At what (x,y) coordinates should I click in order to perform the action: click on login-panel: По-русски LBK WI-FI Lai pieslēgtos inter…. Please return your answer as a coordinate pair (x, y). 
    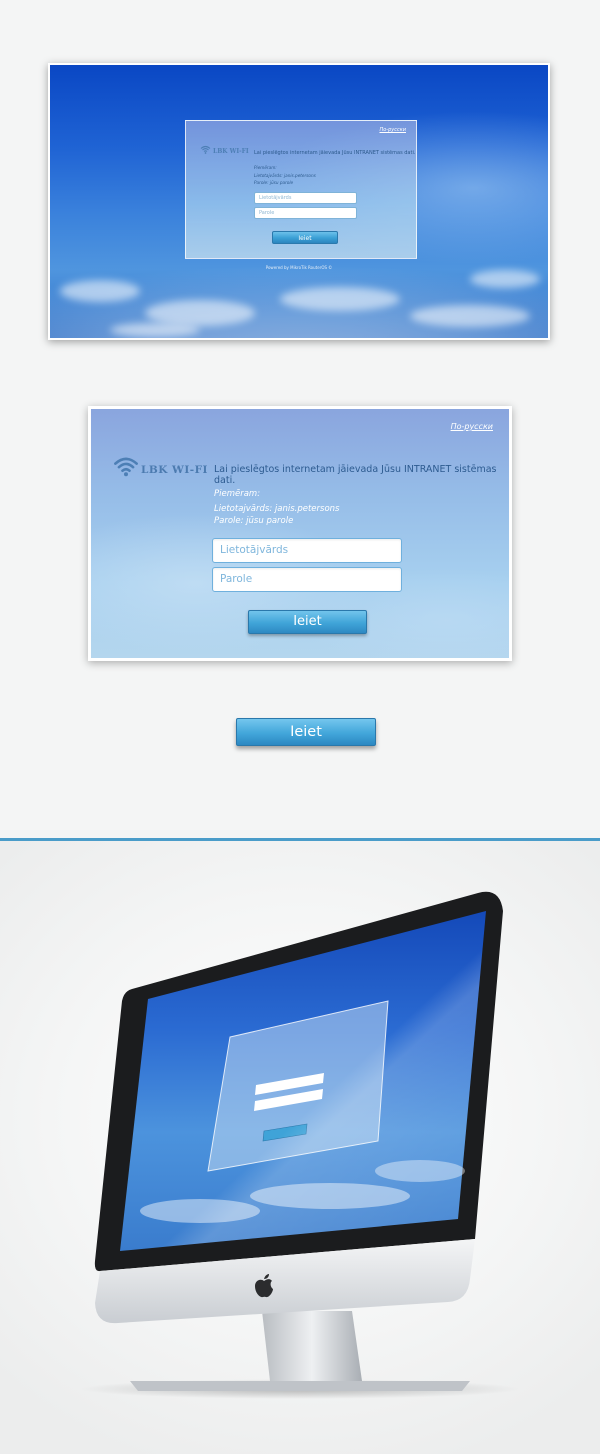
    Looking at the image, I should click on (301, 189).